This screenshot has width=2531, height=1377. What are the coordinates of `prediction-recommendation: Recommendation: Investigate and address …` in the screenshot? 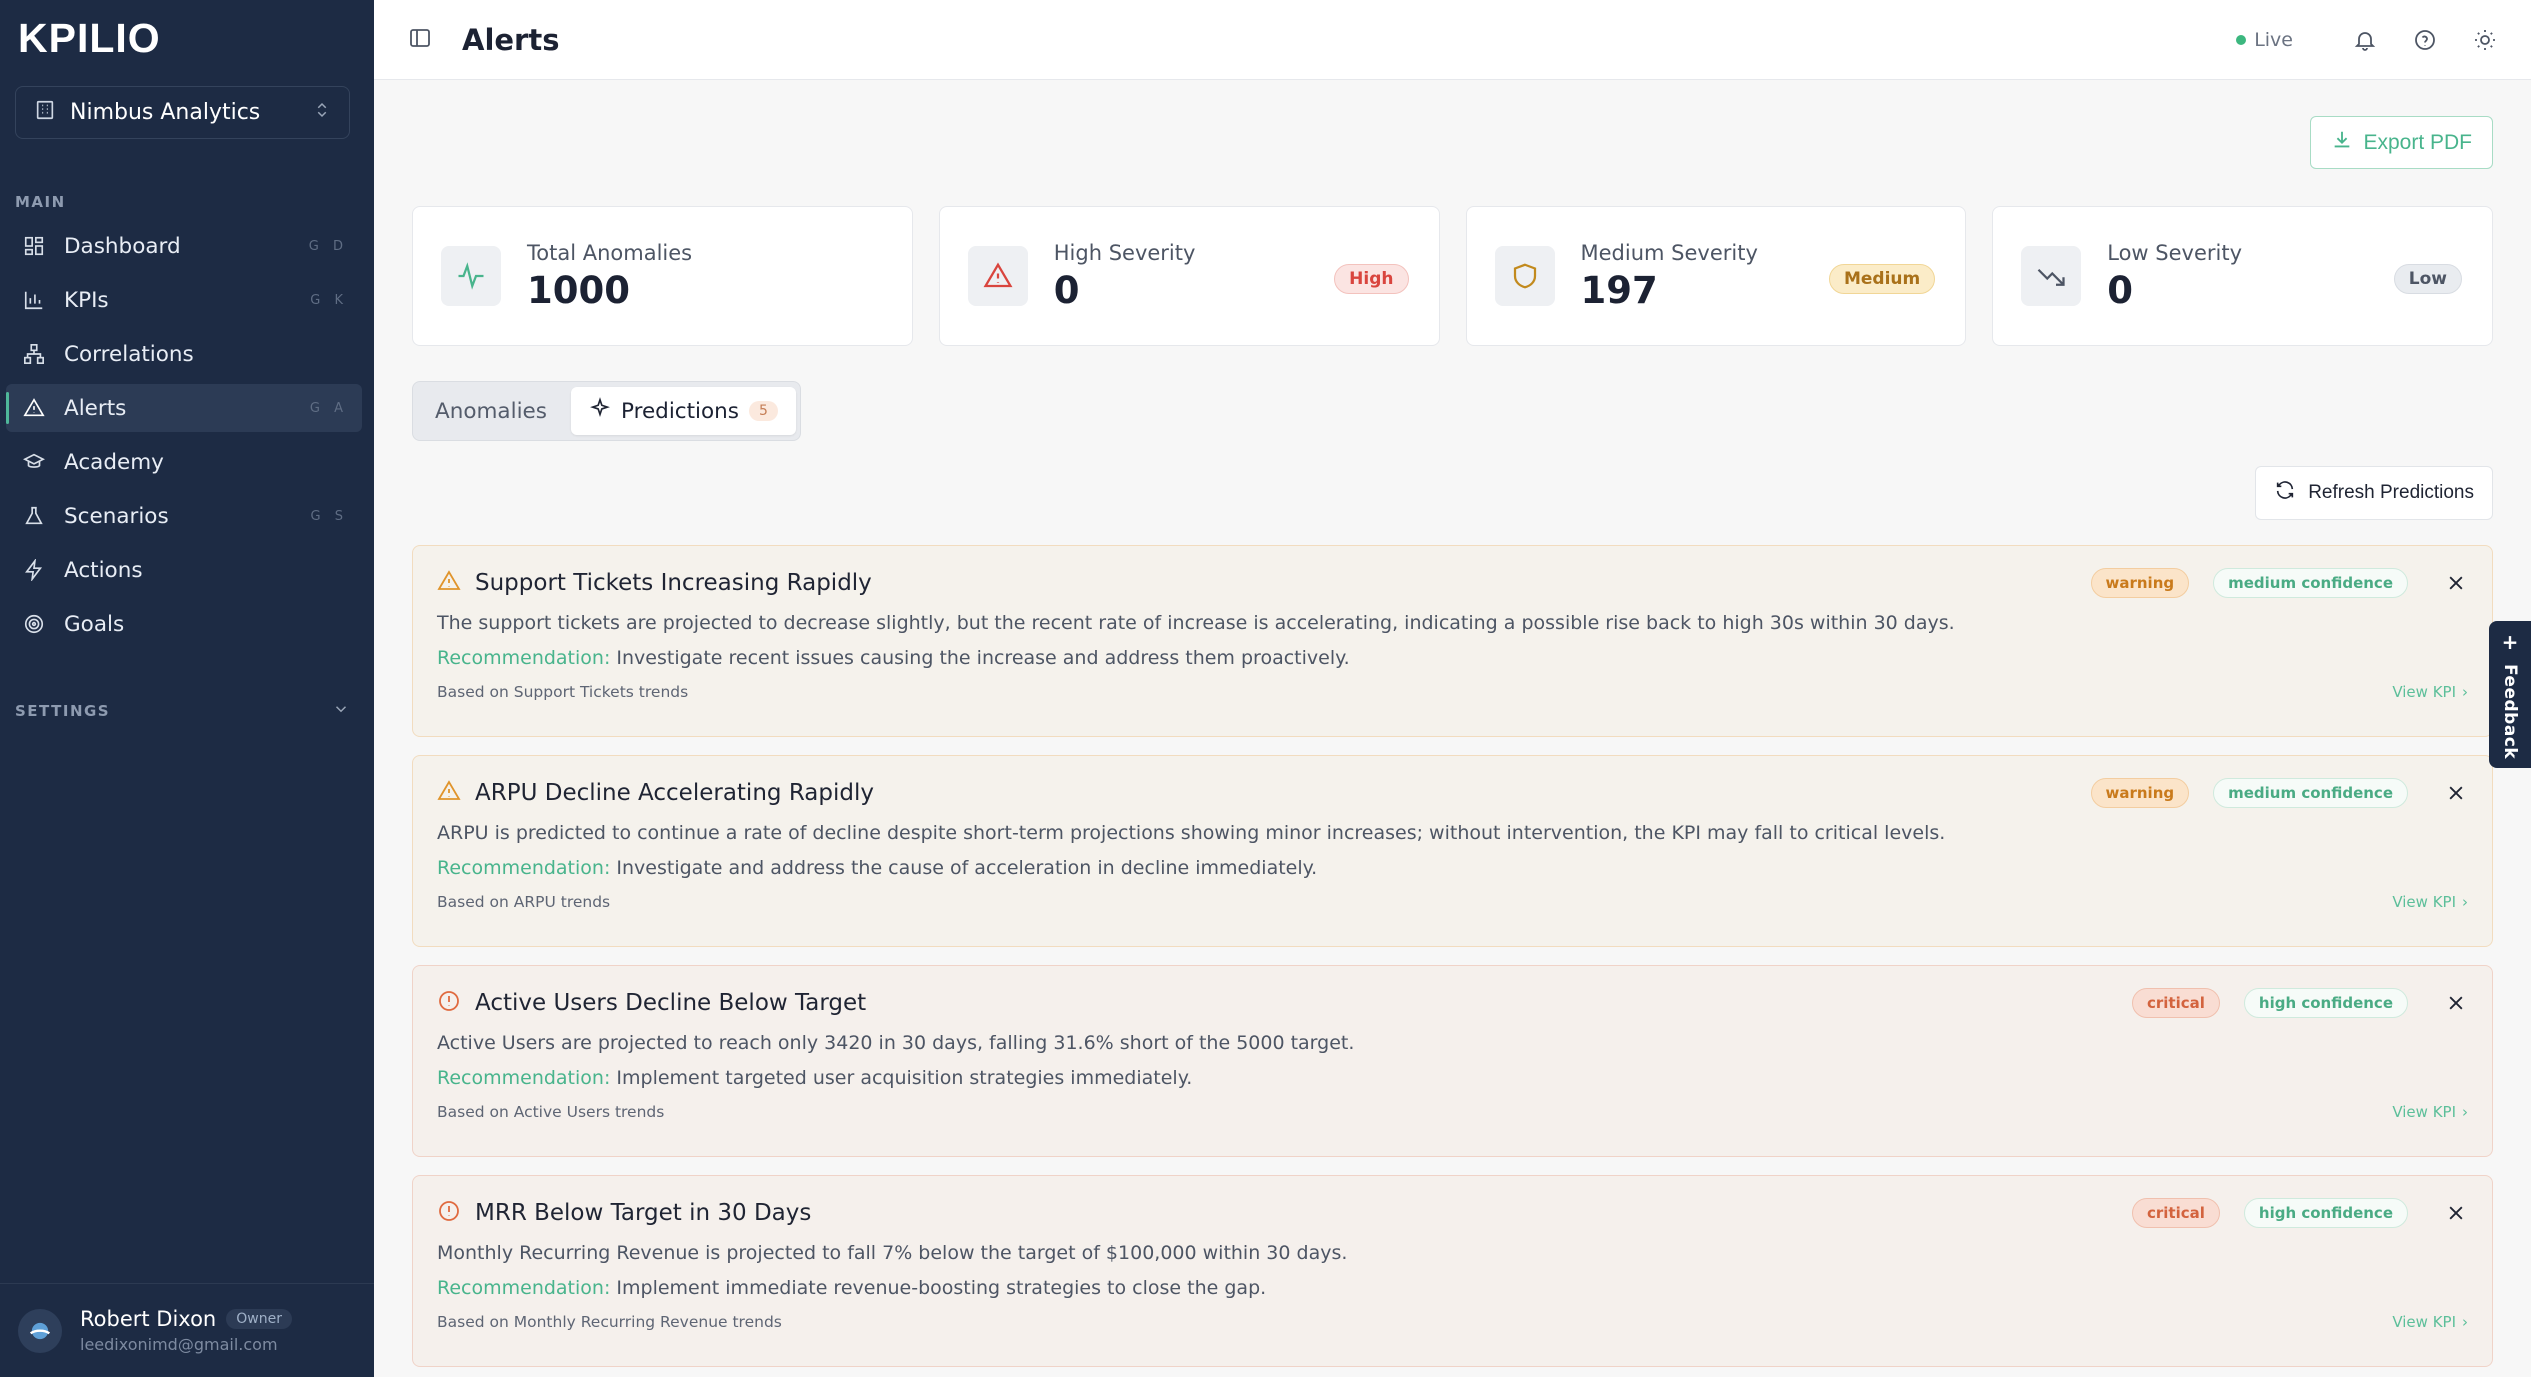 It's located at (1452, 868).